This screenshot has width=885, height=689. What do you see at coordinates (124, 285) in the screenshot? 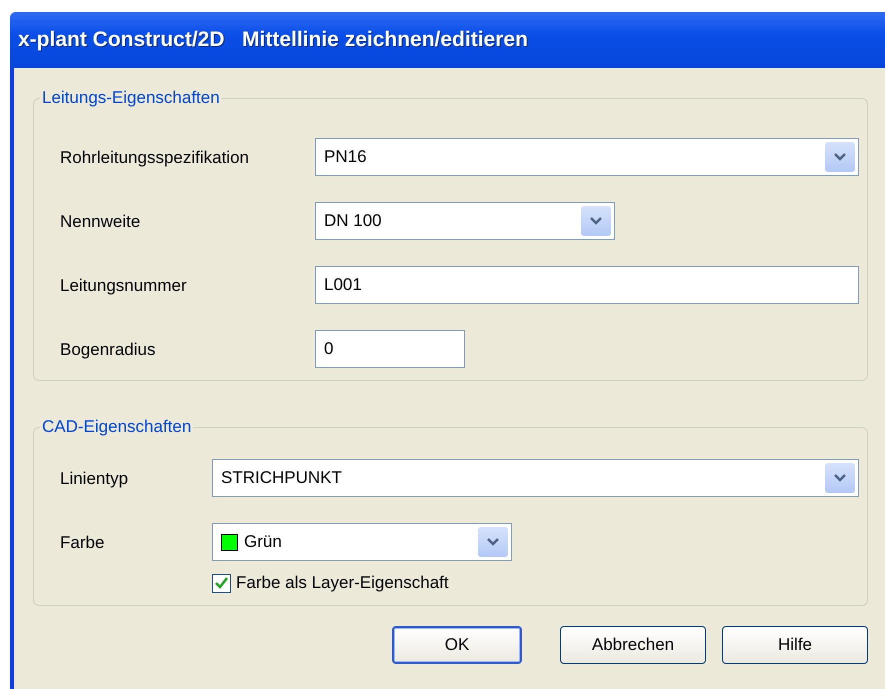
I see `field-label: Leitungsnummer` at bounding box center [124, 285].